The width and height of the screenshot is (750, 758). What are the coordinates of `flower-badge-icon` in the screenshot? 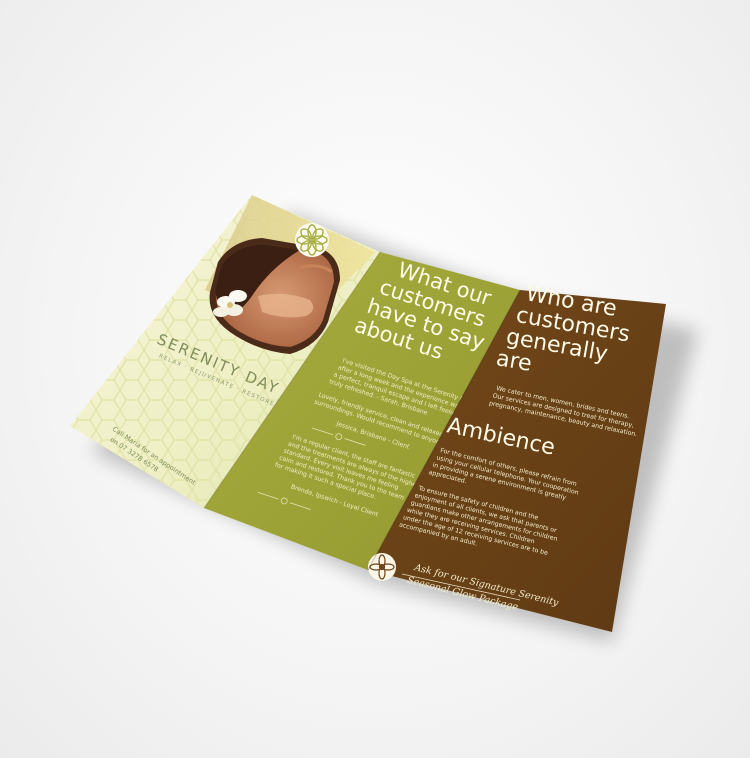 It's located at (382, 567).